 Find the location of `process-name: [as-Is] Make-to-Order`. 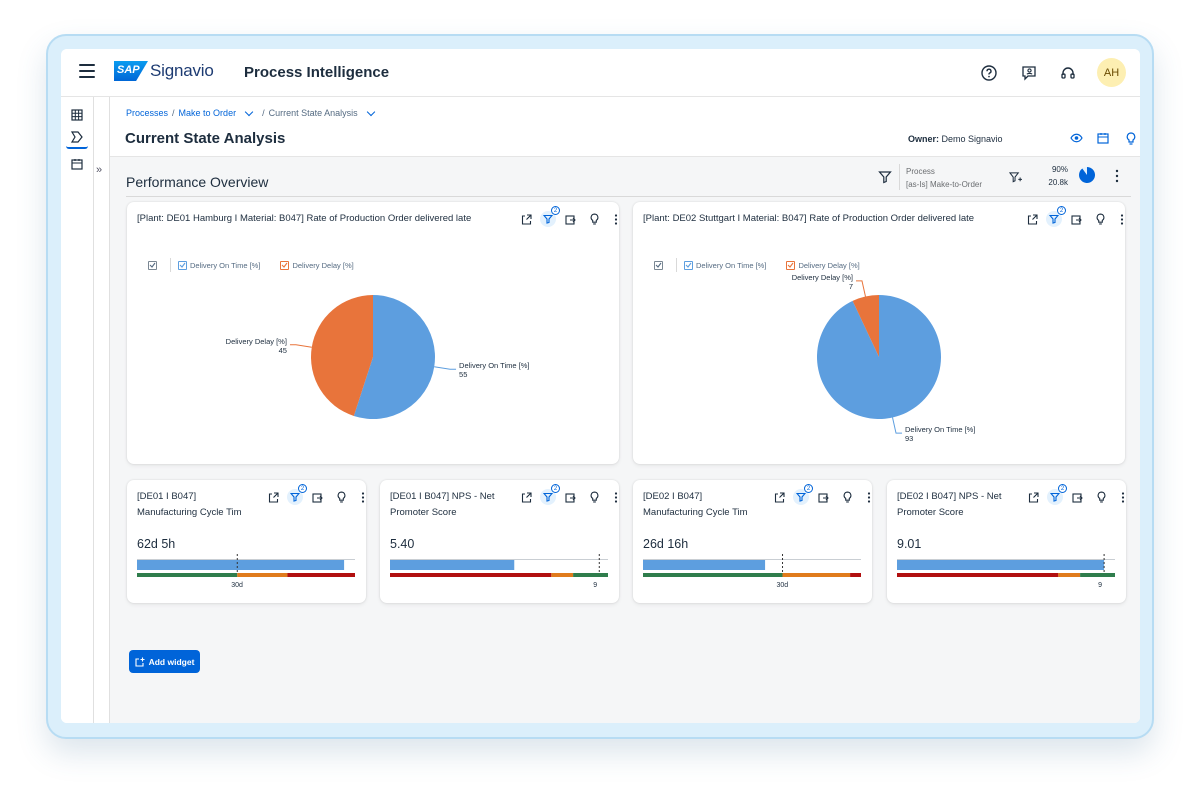

process-name: [as-Is] Make-to-Order is located at coordinates (944, 184).